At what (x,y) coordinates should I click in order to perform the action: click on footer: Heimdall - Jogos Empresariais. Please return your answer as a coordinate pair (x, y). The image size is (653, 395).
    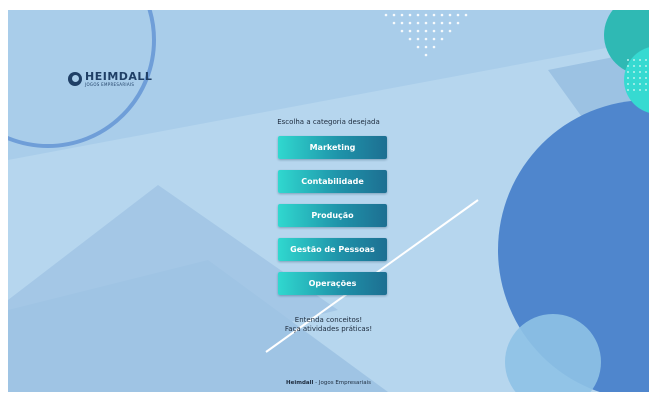
    Looking at the image, I should click on (328, 383).